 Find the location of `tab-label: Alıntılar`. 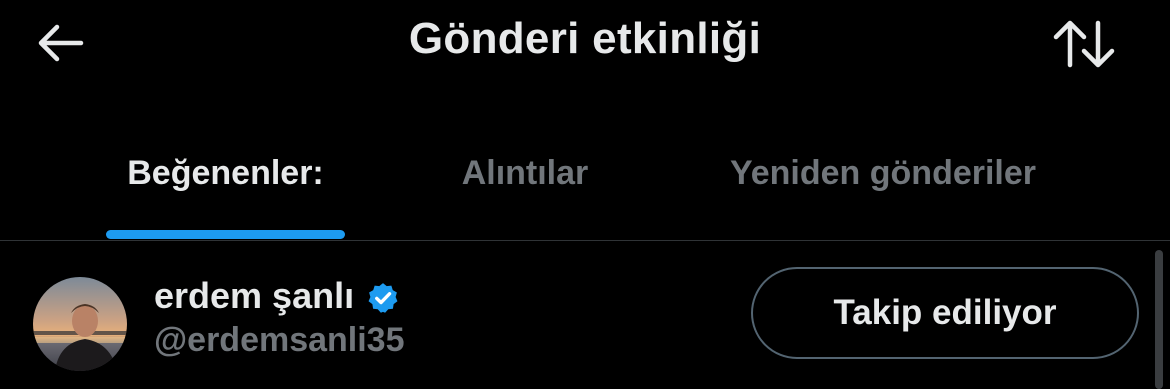

tab-label: Alıntılar is located at coordinates (525, 172).